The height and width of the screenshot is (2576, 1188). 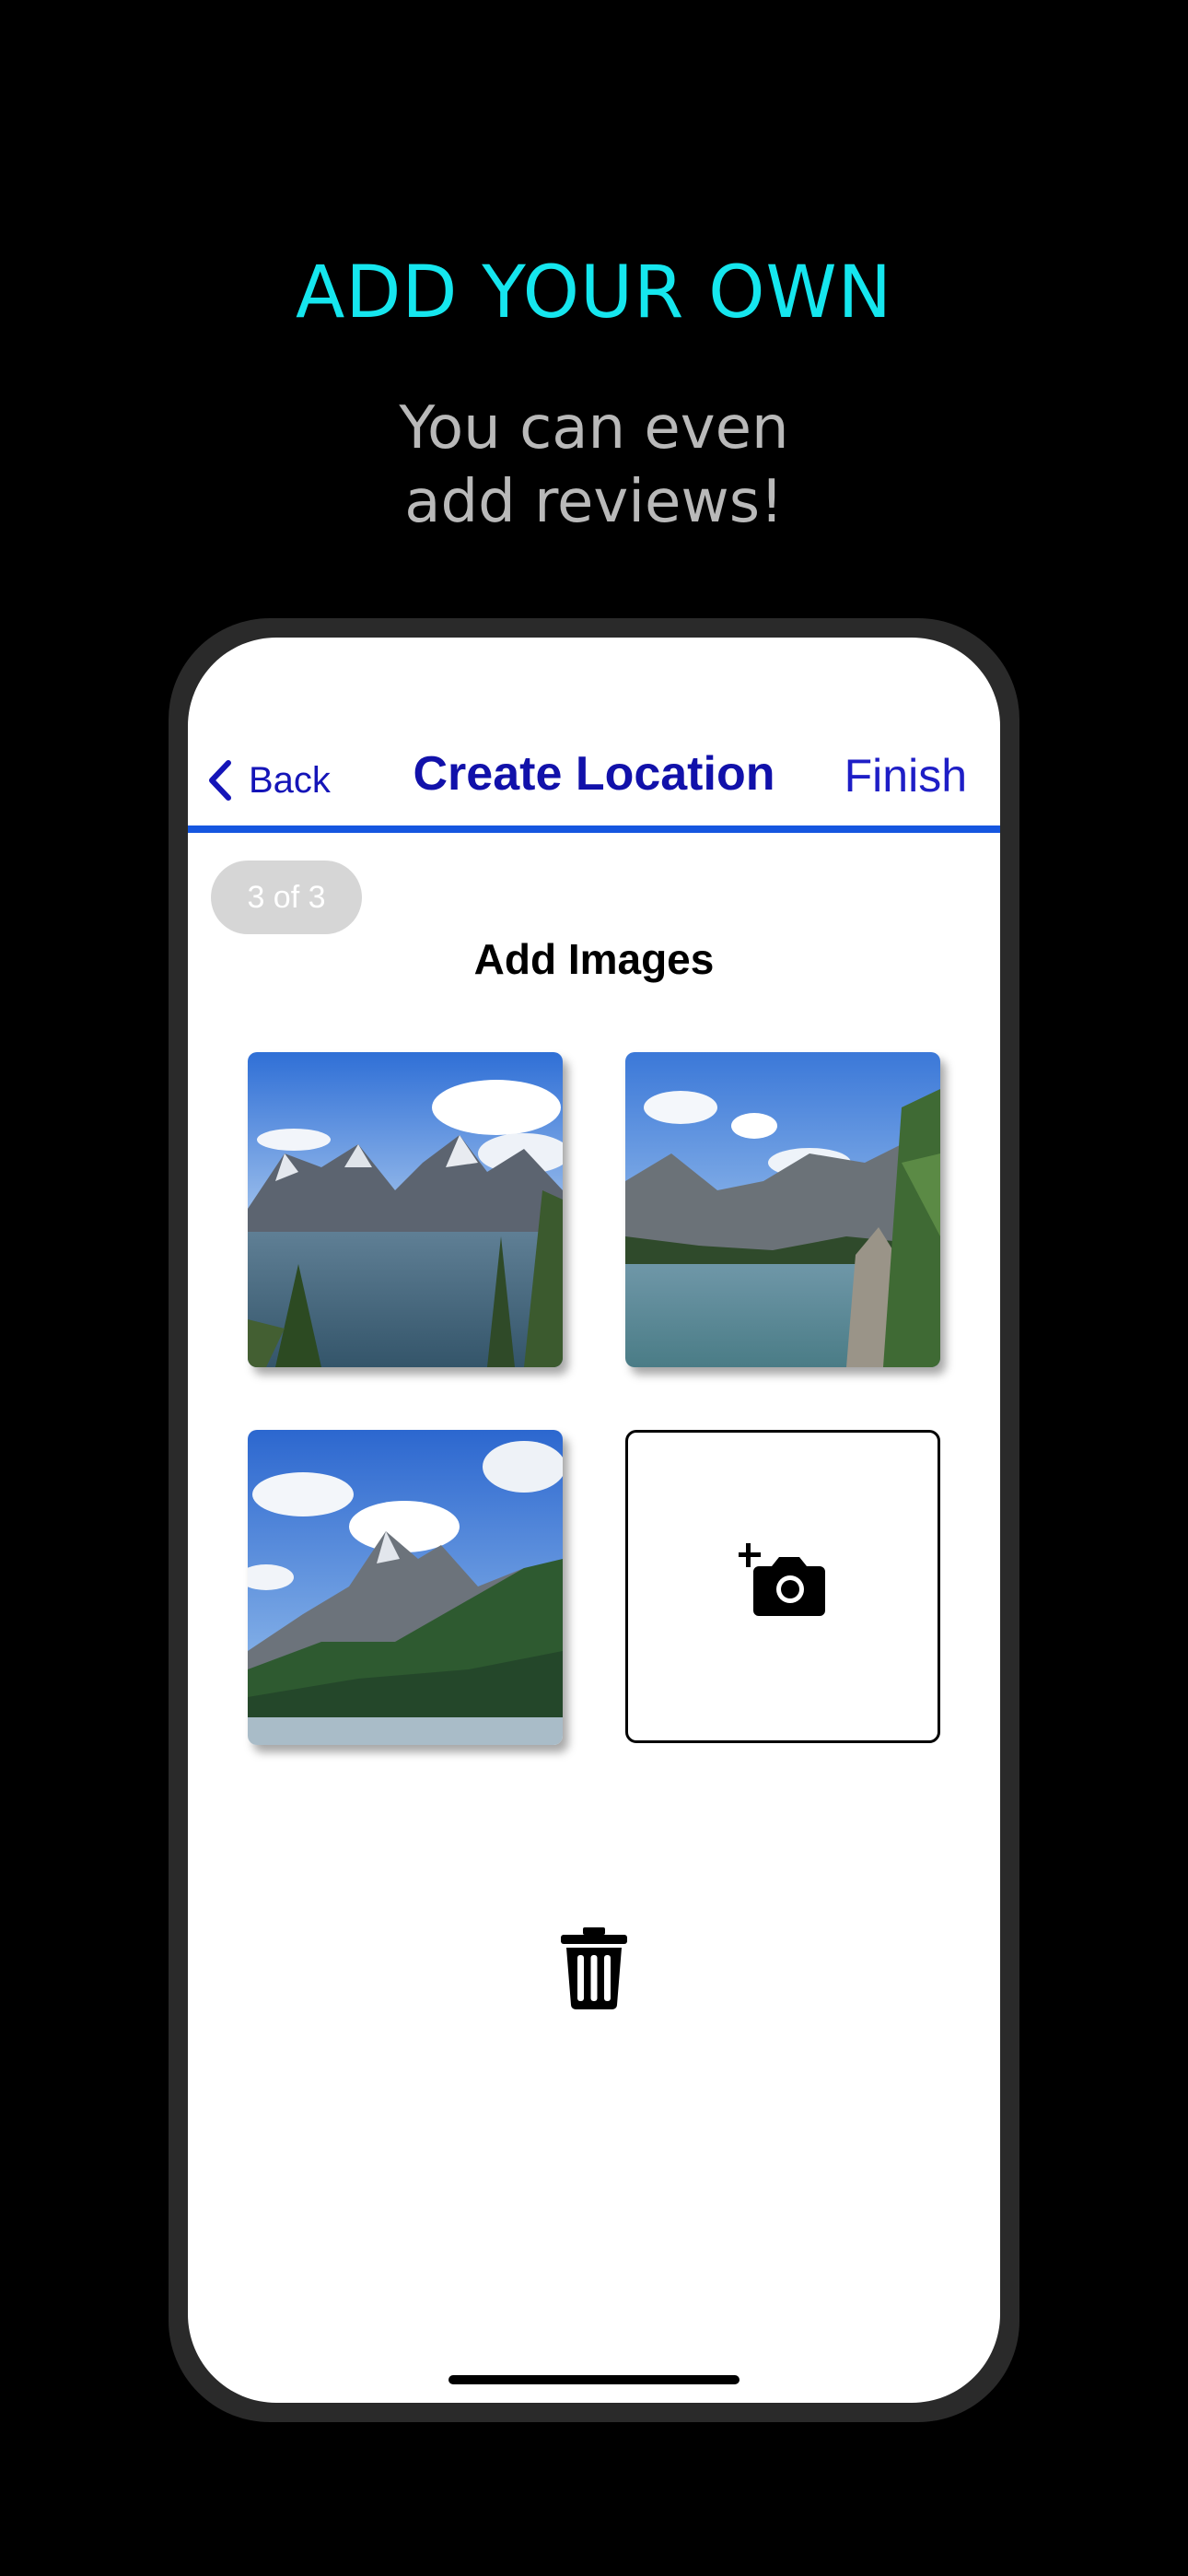 What do you see at coordinates (594, 465) in the screenshot?
I see `promo-subtitle: You can even add reviews!` at bounding box center [594, 465].